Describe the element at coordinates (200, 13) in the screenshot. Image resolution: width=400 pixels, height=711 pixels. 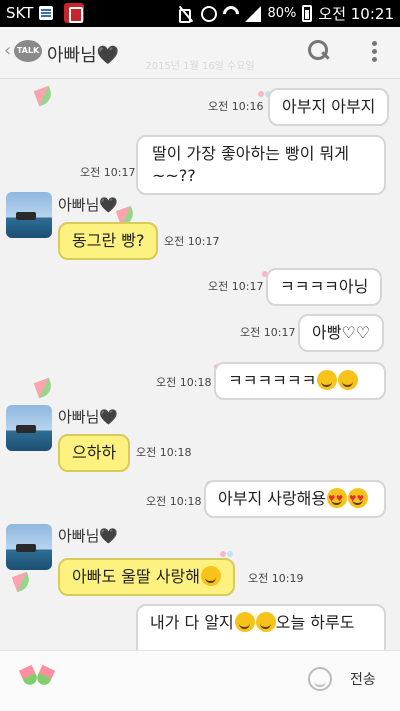
I see `status-bar: SKT 80% 오전 10:21` at that location.